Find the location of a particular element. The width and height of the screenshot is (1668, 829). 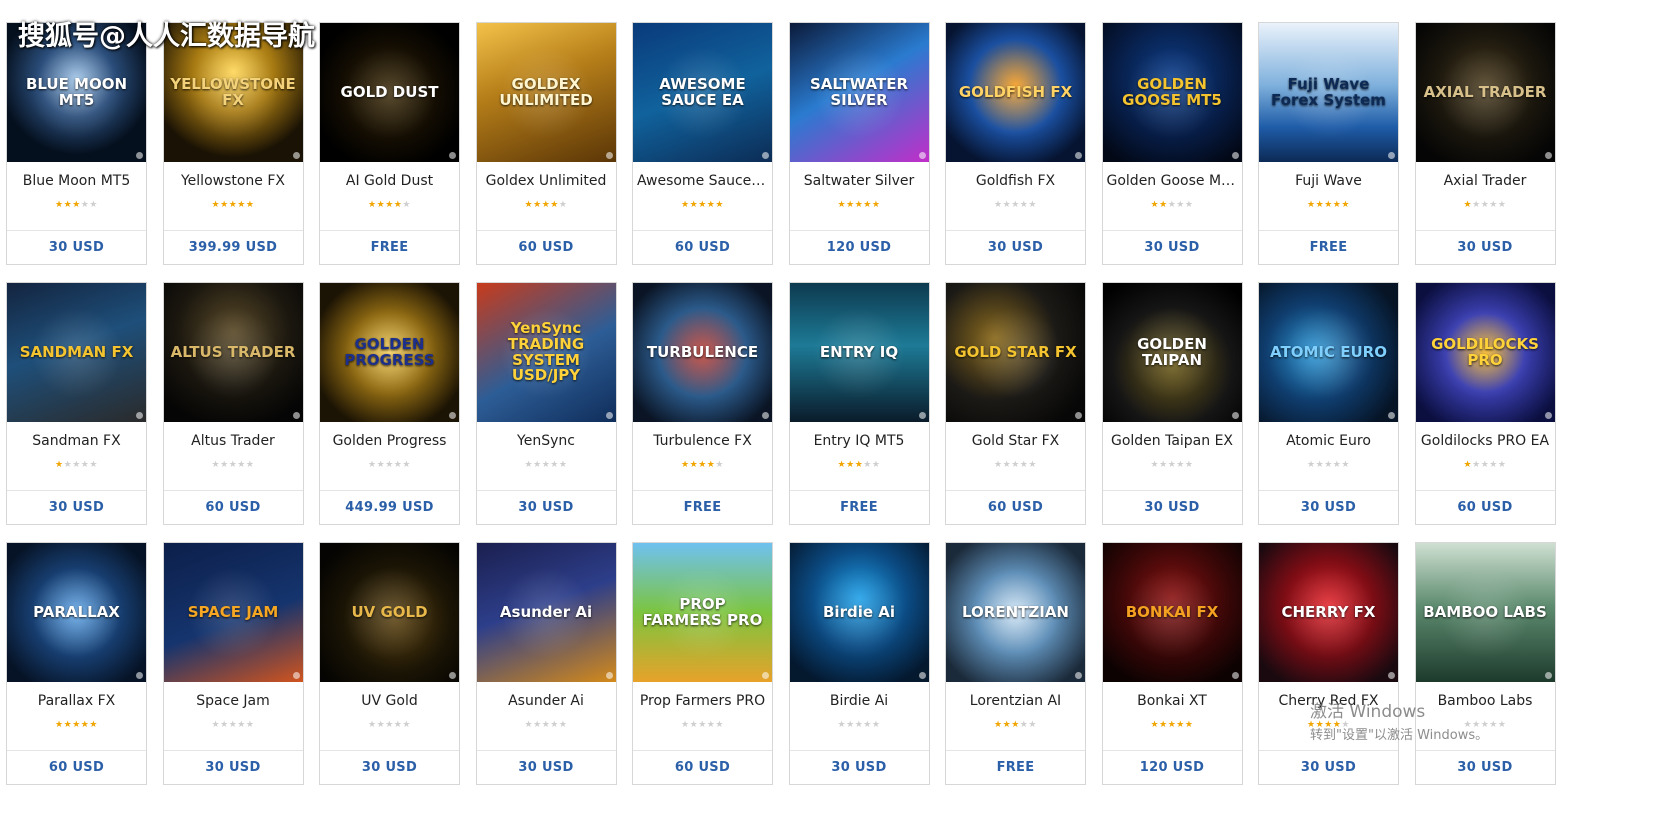

product-thumbnail: UV GOLD is located at coordinates (389, 612).